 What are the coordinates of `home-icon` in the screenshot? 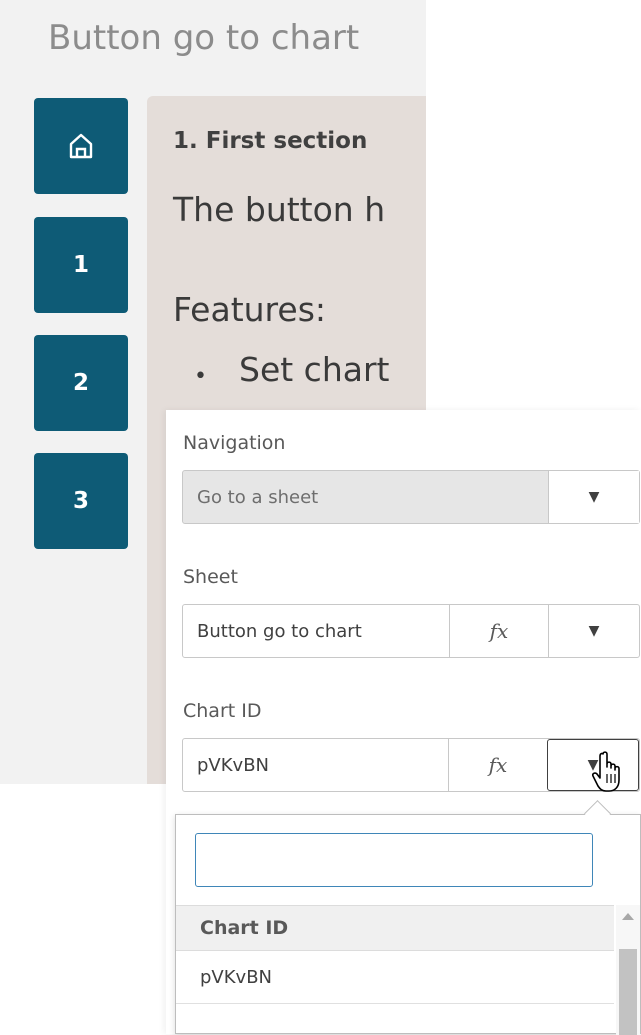 It's located at (81, 146).